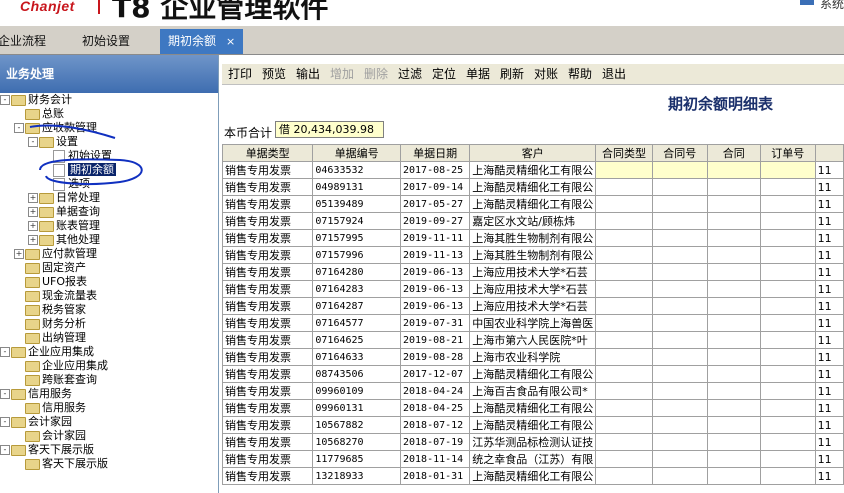  I want to click on tab-initial-settings: 初始设置, so click(106, 41).